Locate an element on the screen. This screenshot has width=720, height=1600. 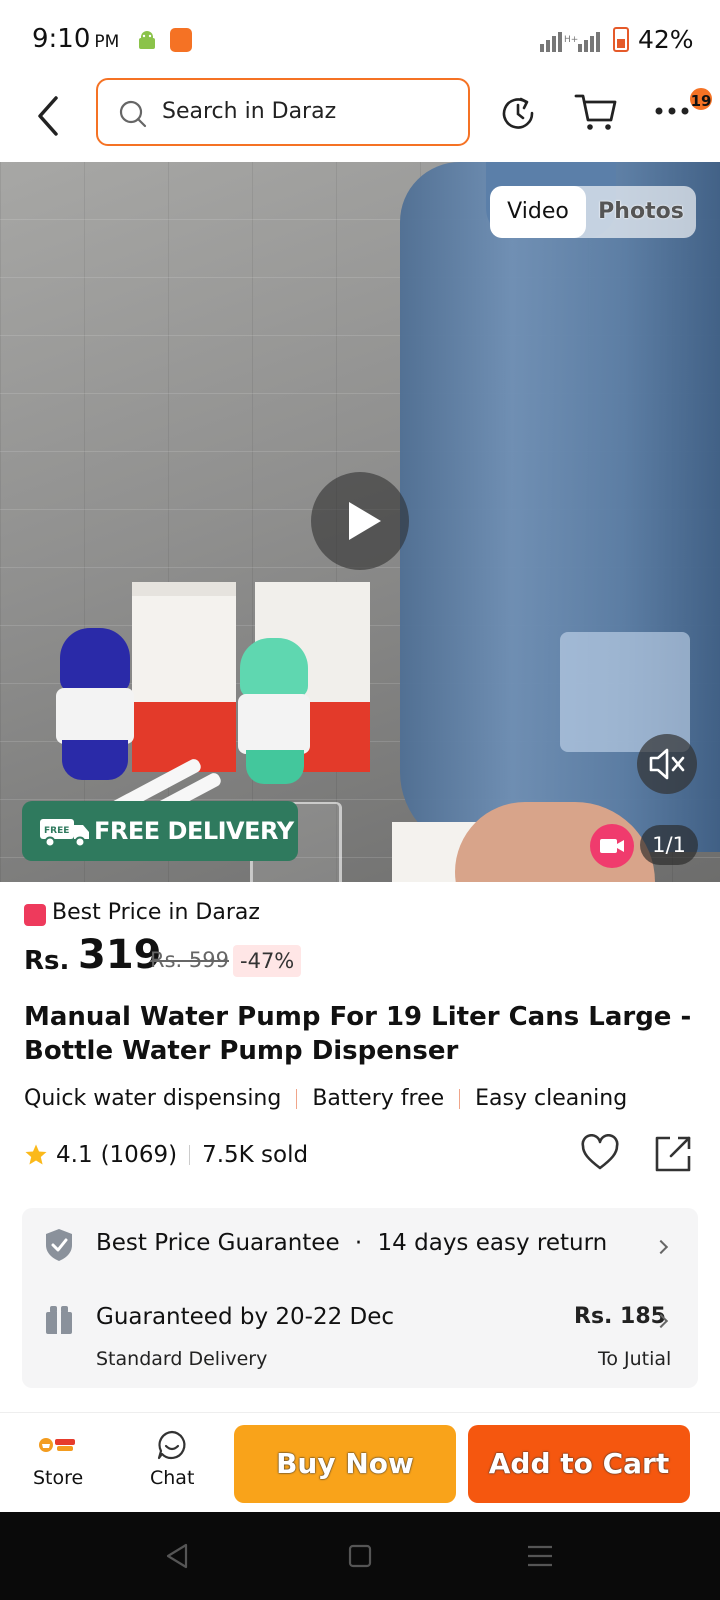
package-icon is located at coordinates (59, 1320).